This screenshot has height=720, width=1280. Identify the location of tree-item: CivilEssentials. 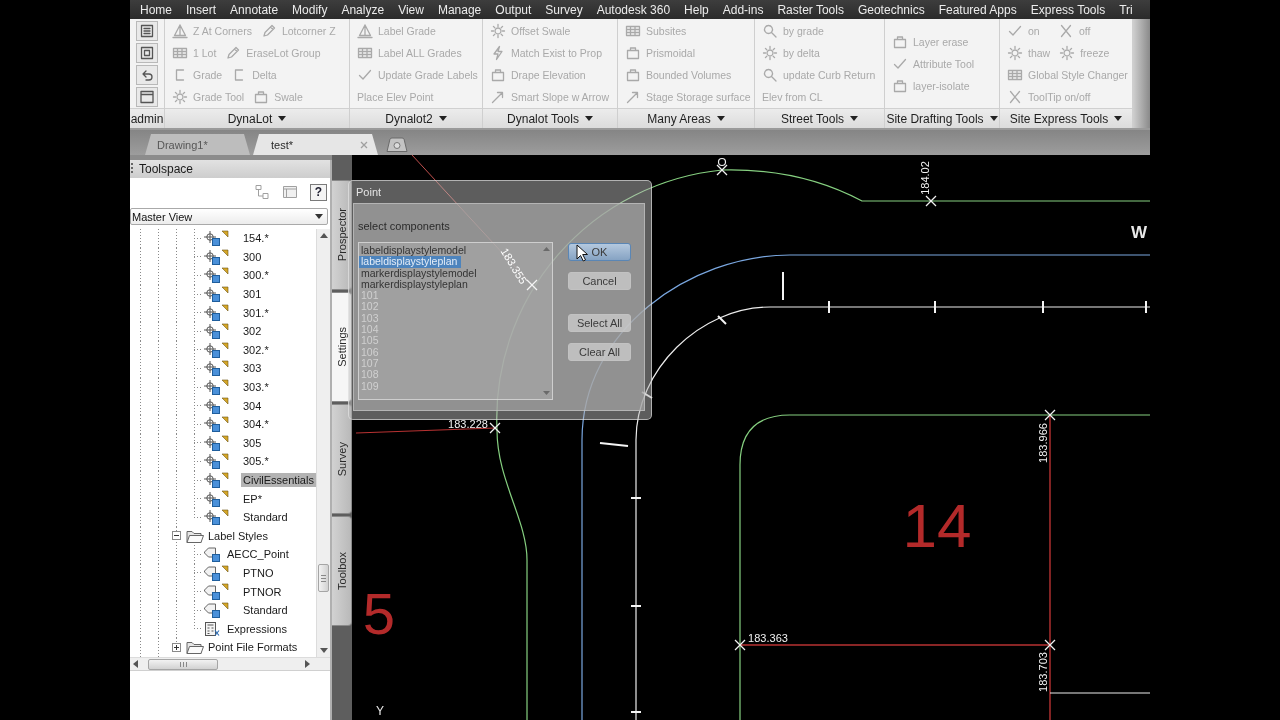
(278, 480).